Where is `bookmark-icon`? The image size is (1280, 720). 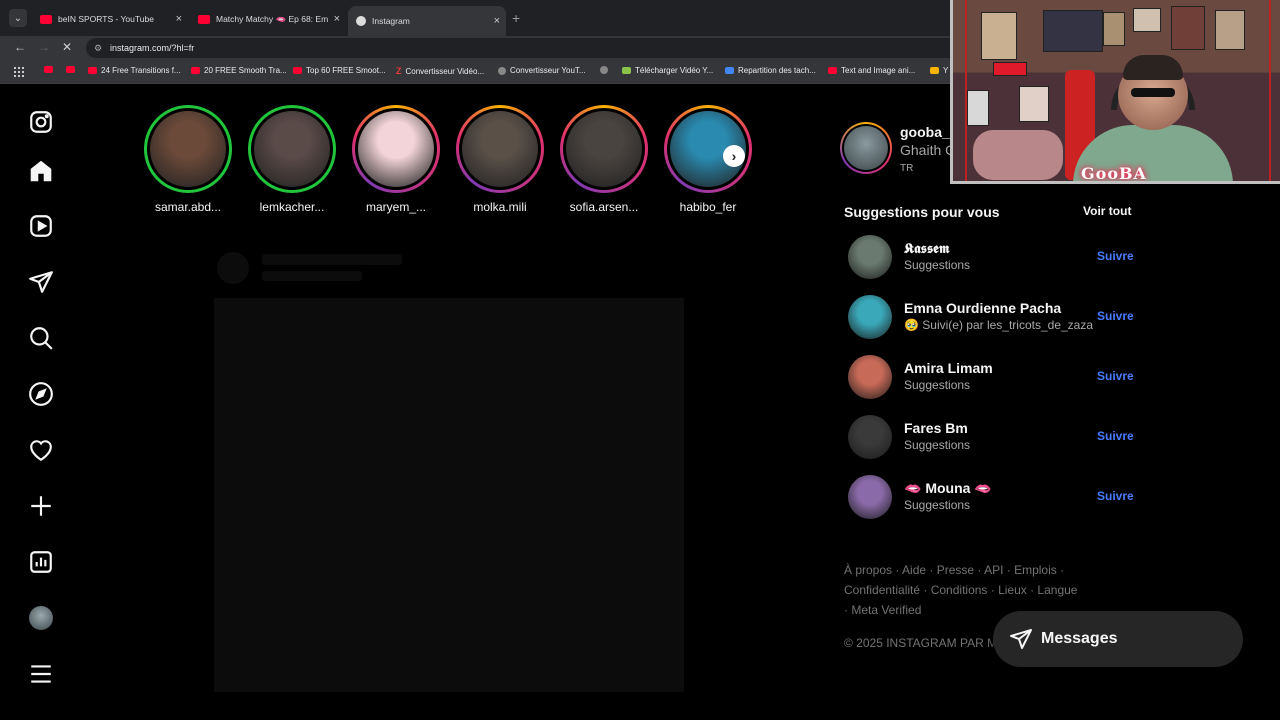
bookmark-icon is located at coordinates (934, 70).